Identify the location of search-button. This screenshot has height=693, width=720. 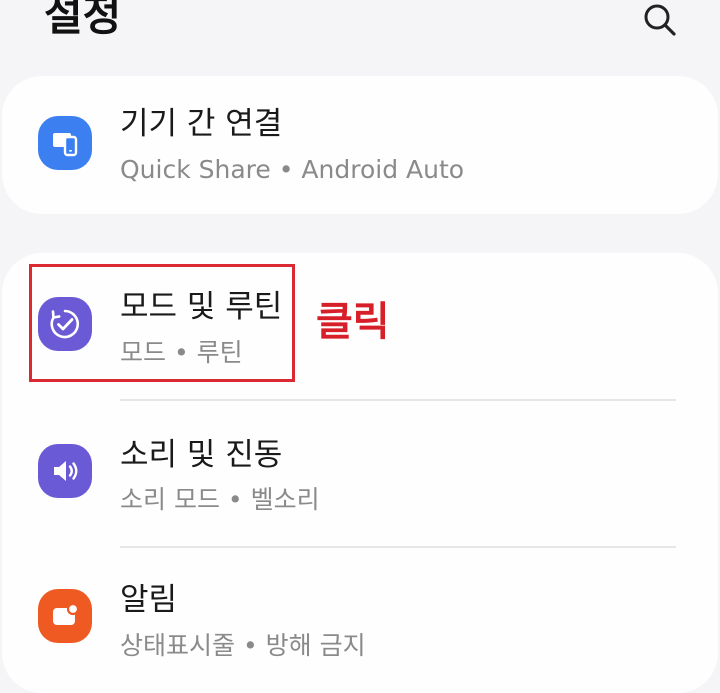
(660, 20).